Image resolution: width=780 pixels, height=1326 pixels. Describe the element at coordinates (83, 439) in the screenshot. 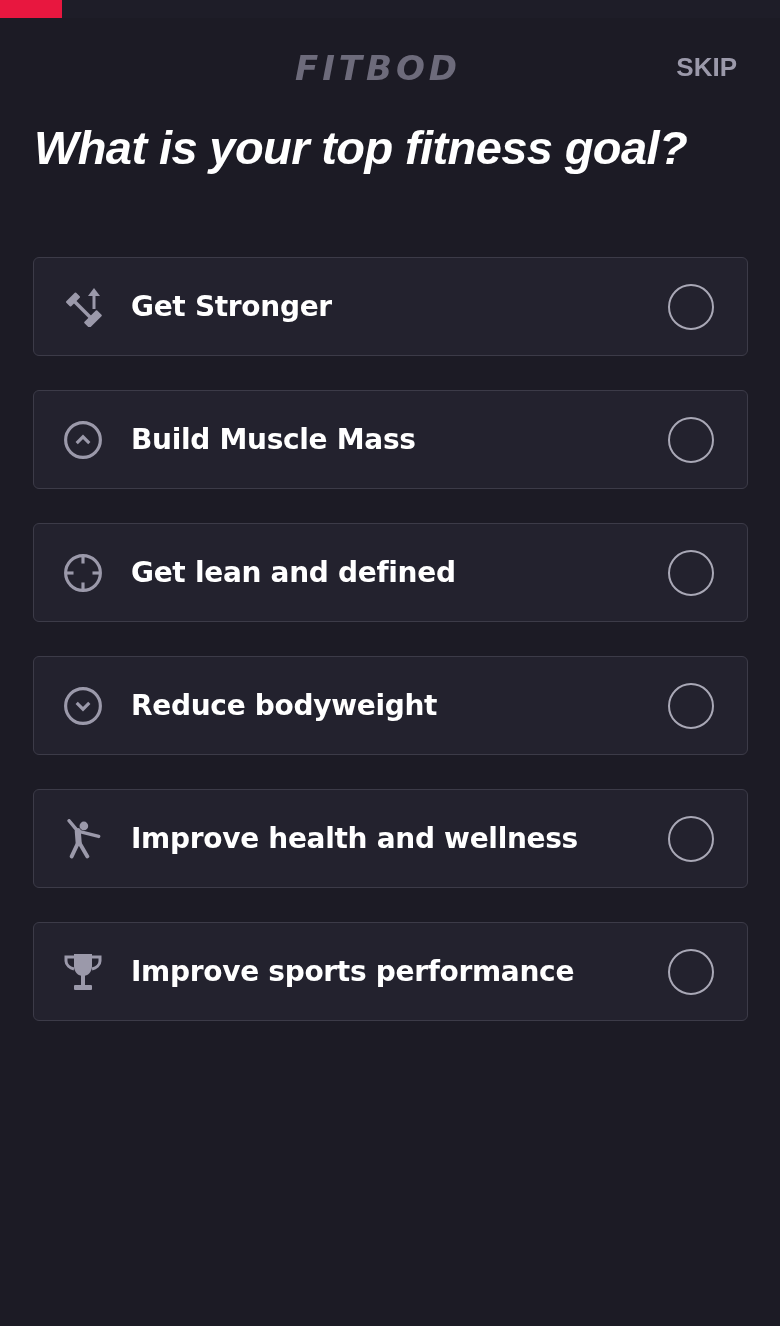

I see `chevron-up-circle-icon` at that location.